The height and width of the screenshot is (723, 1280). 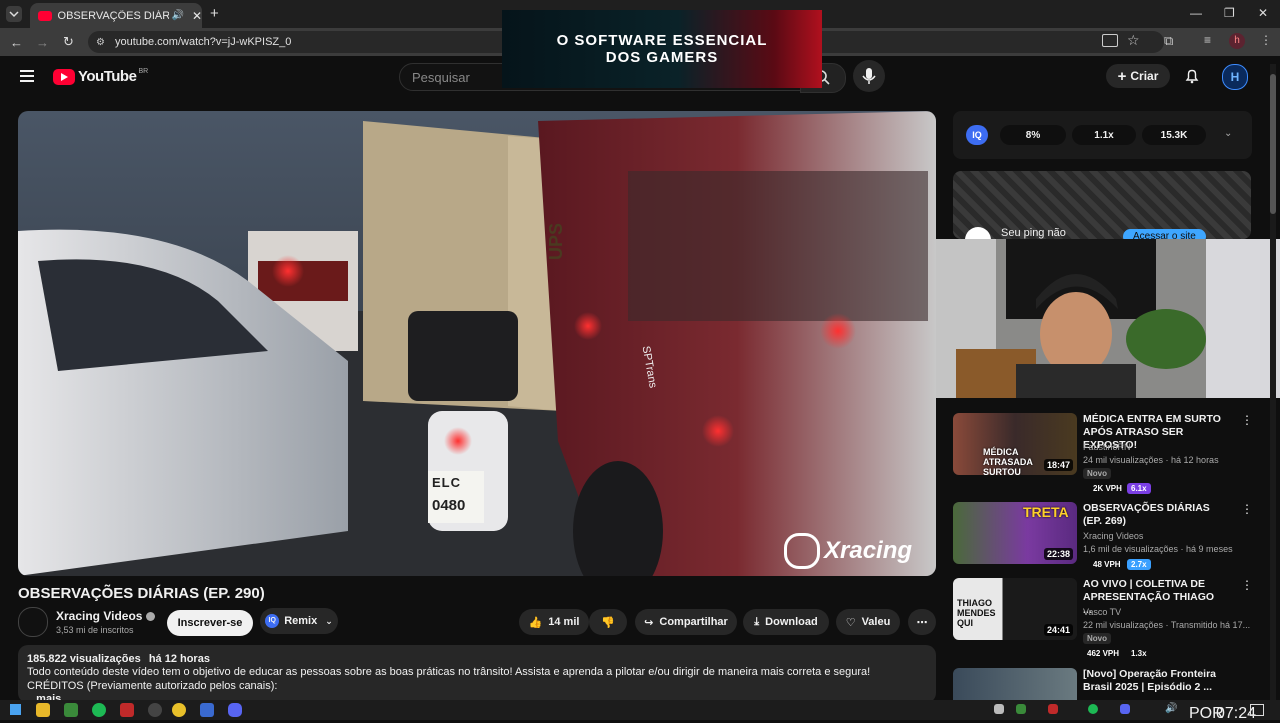 I want to click on search-placeholder: Pesquisar, so click(x=441, y=77).